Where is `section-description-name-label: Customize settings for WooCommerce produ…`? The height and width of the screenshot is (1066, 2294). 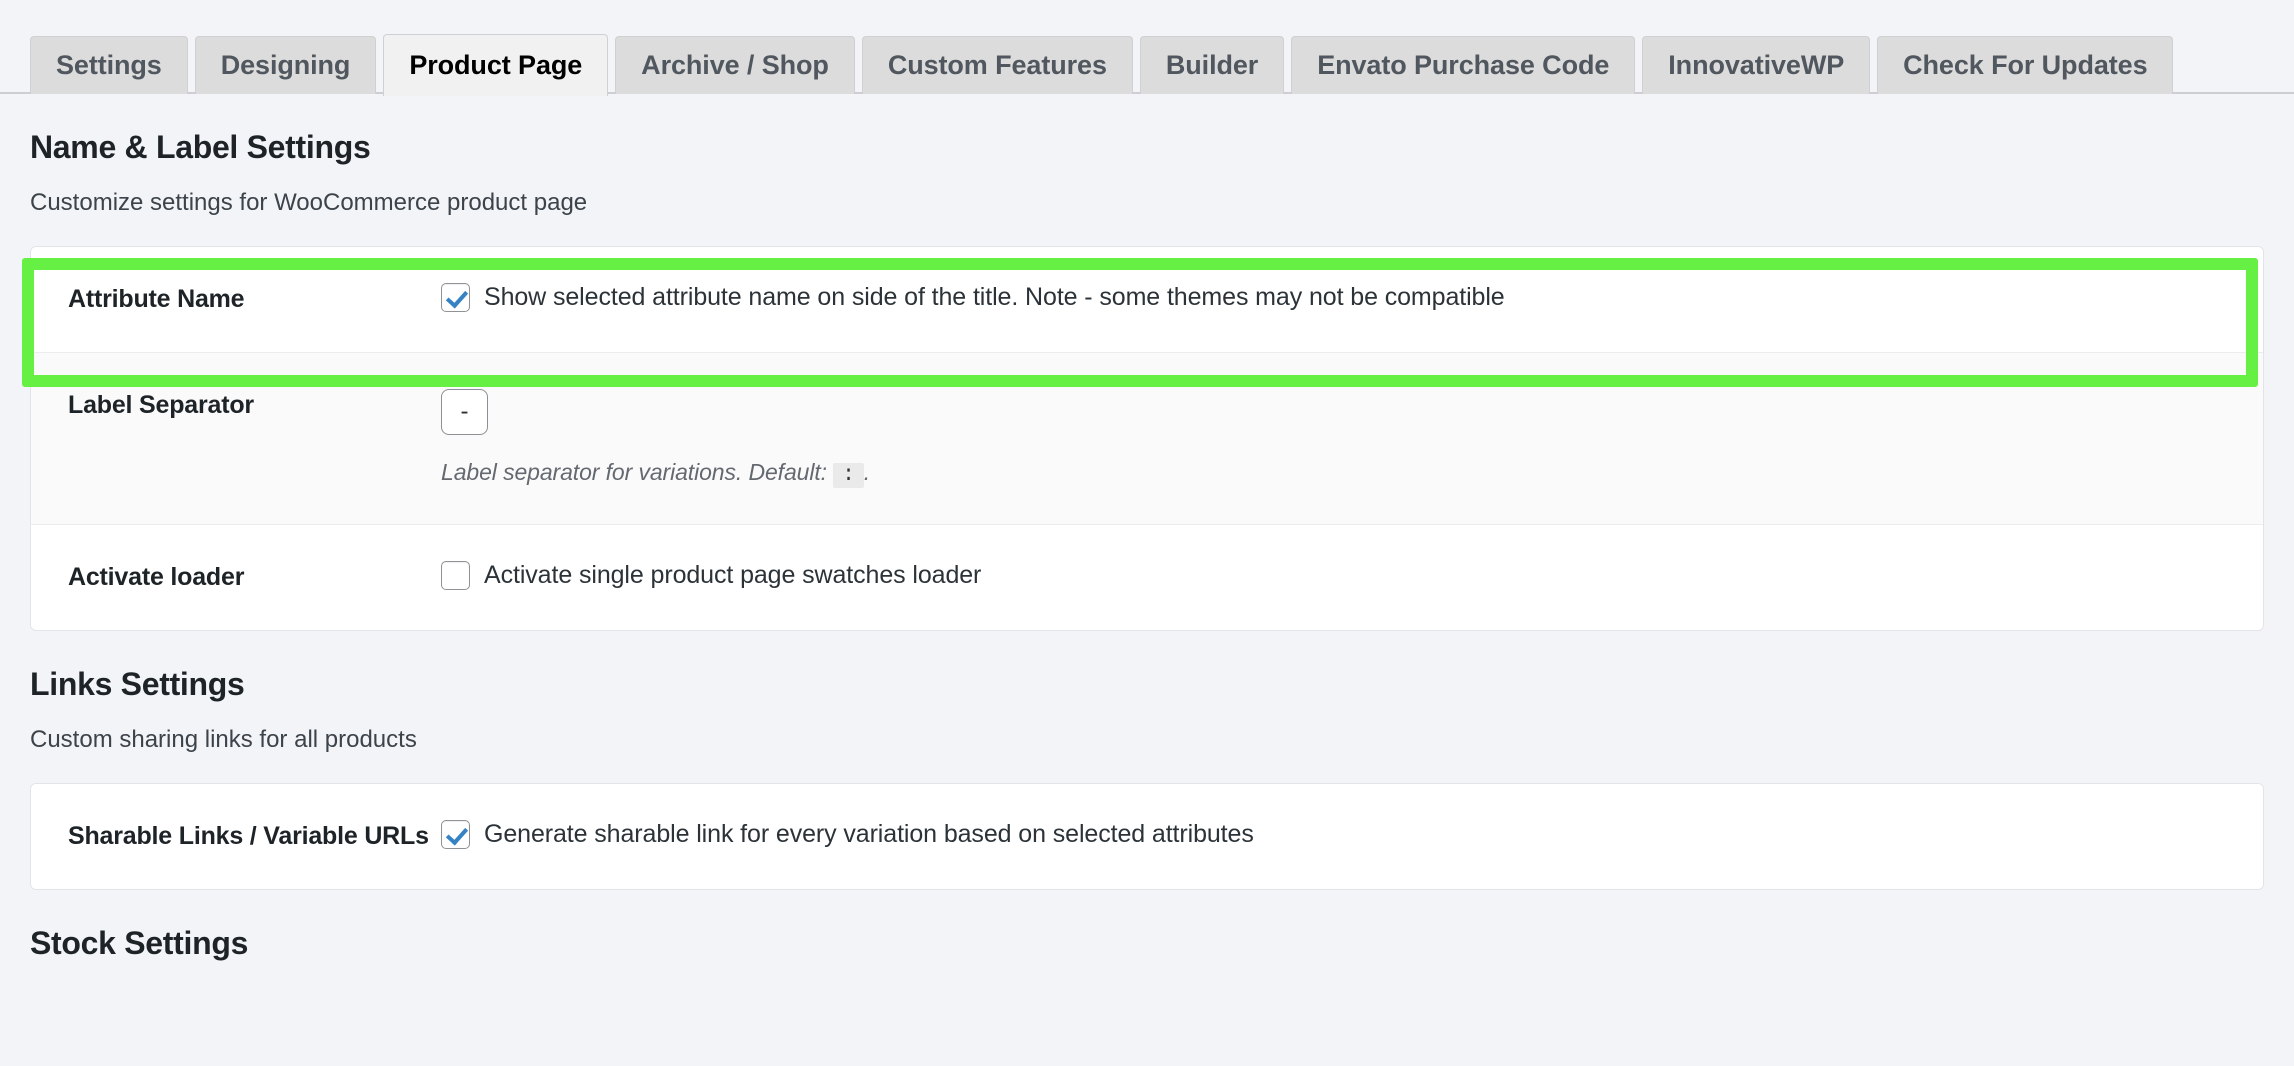
section-description-name-label: Customize settings for WooCommerce produ… is located at coordinates (309, 202).